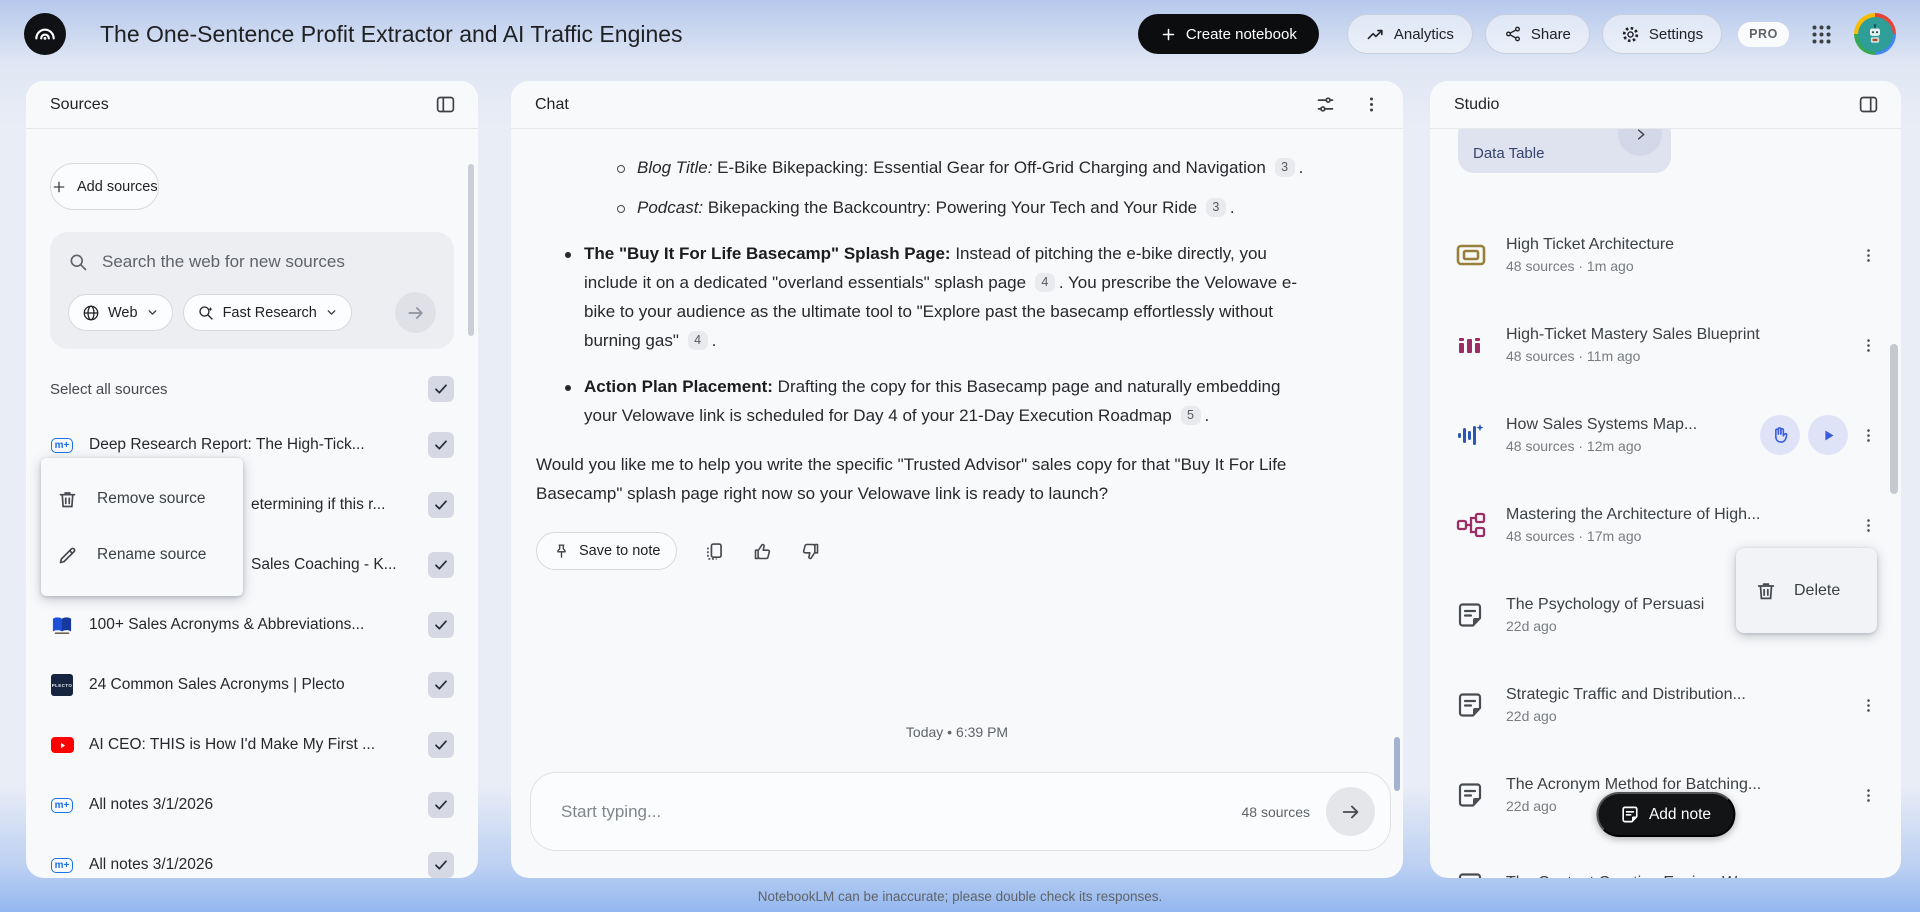 The width and height of the screenshot is (1920, 912). I want to click on delete-menu-item: Delete, so click(1806, 590).